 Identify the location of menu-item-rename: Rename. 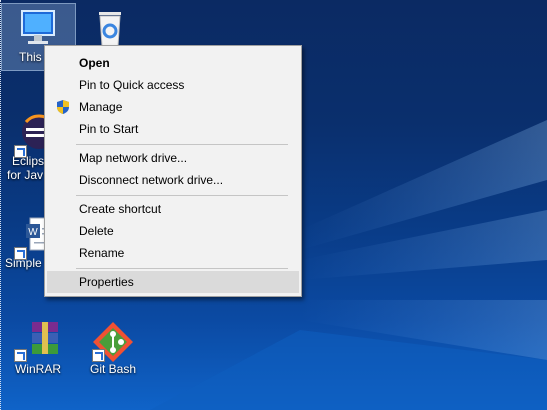
(173, 253).